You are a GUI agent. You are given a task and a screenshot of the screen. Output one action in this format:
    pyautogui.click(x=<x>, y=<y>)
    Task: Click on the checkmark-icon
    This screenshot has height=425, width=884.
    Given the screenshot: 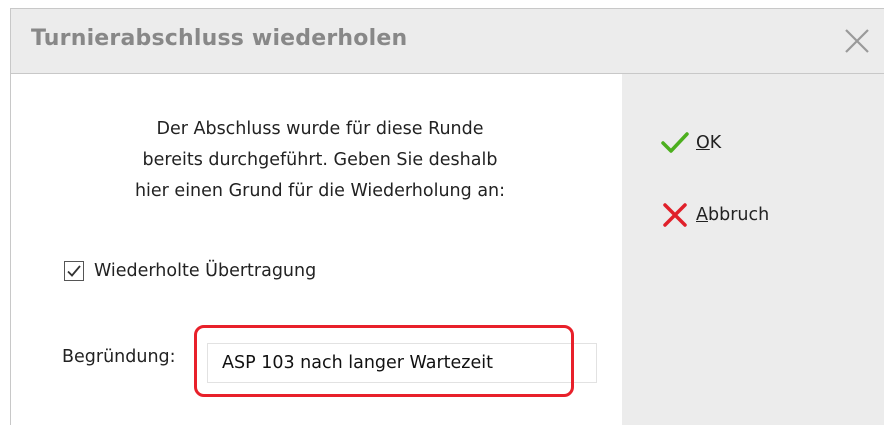 What is the action you would take?
    pyautogui.click(x=675, y=142)
    